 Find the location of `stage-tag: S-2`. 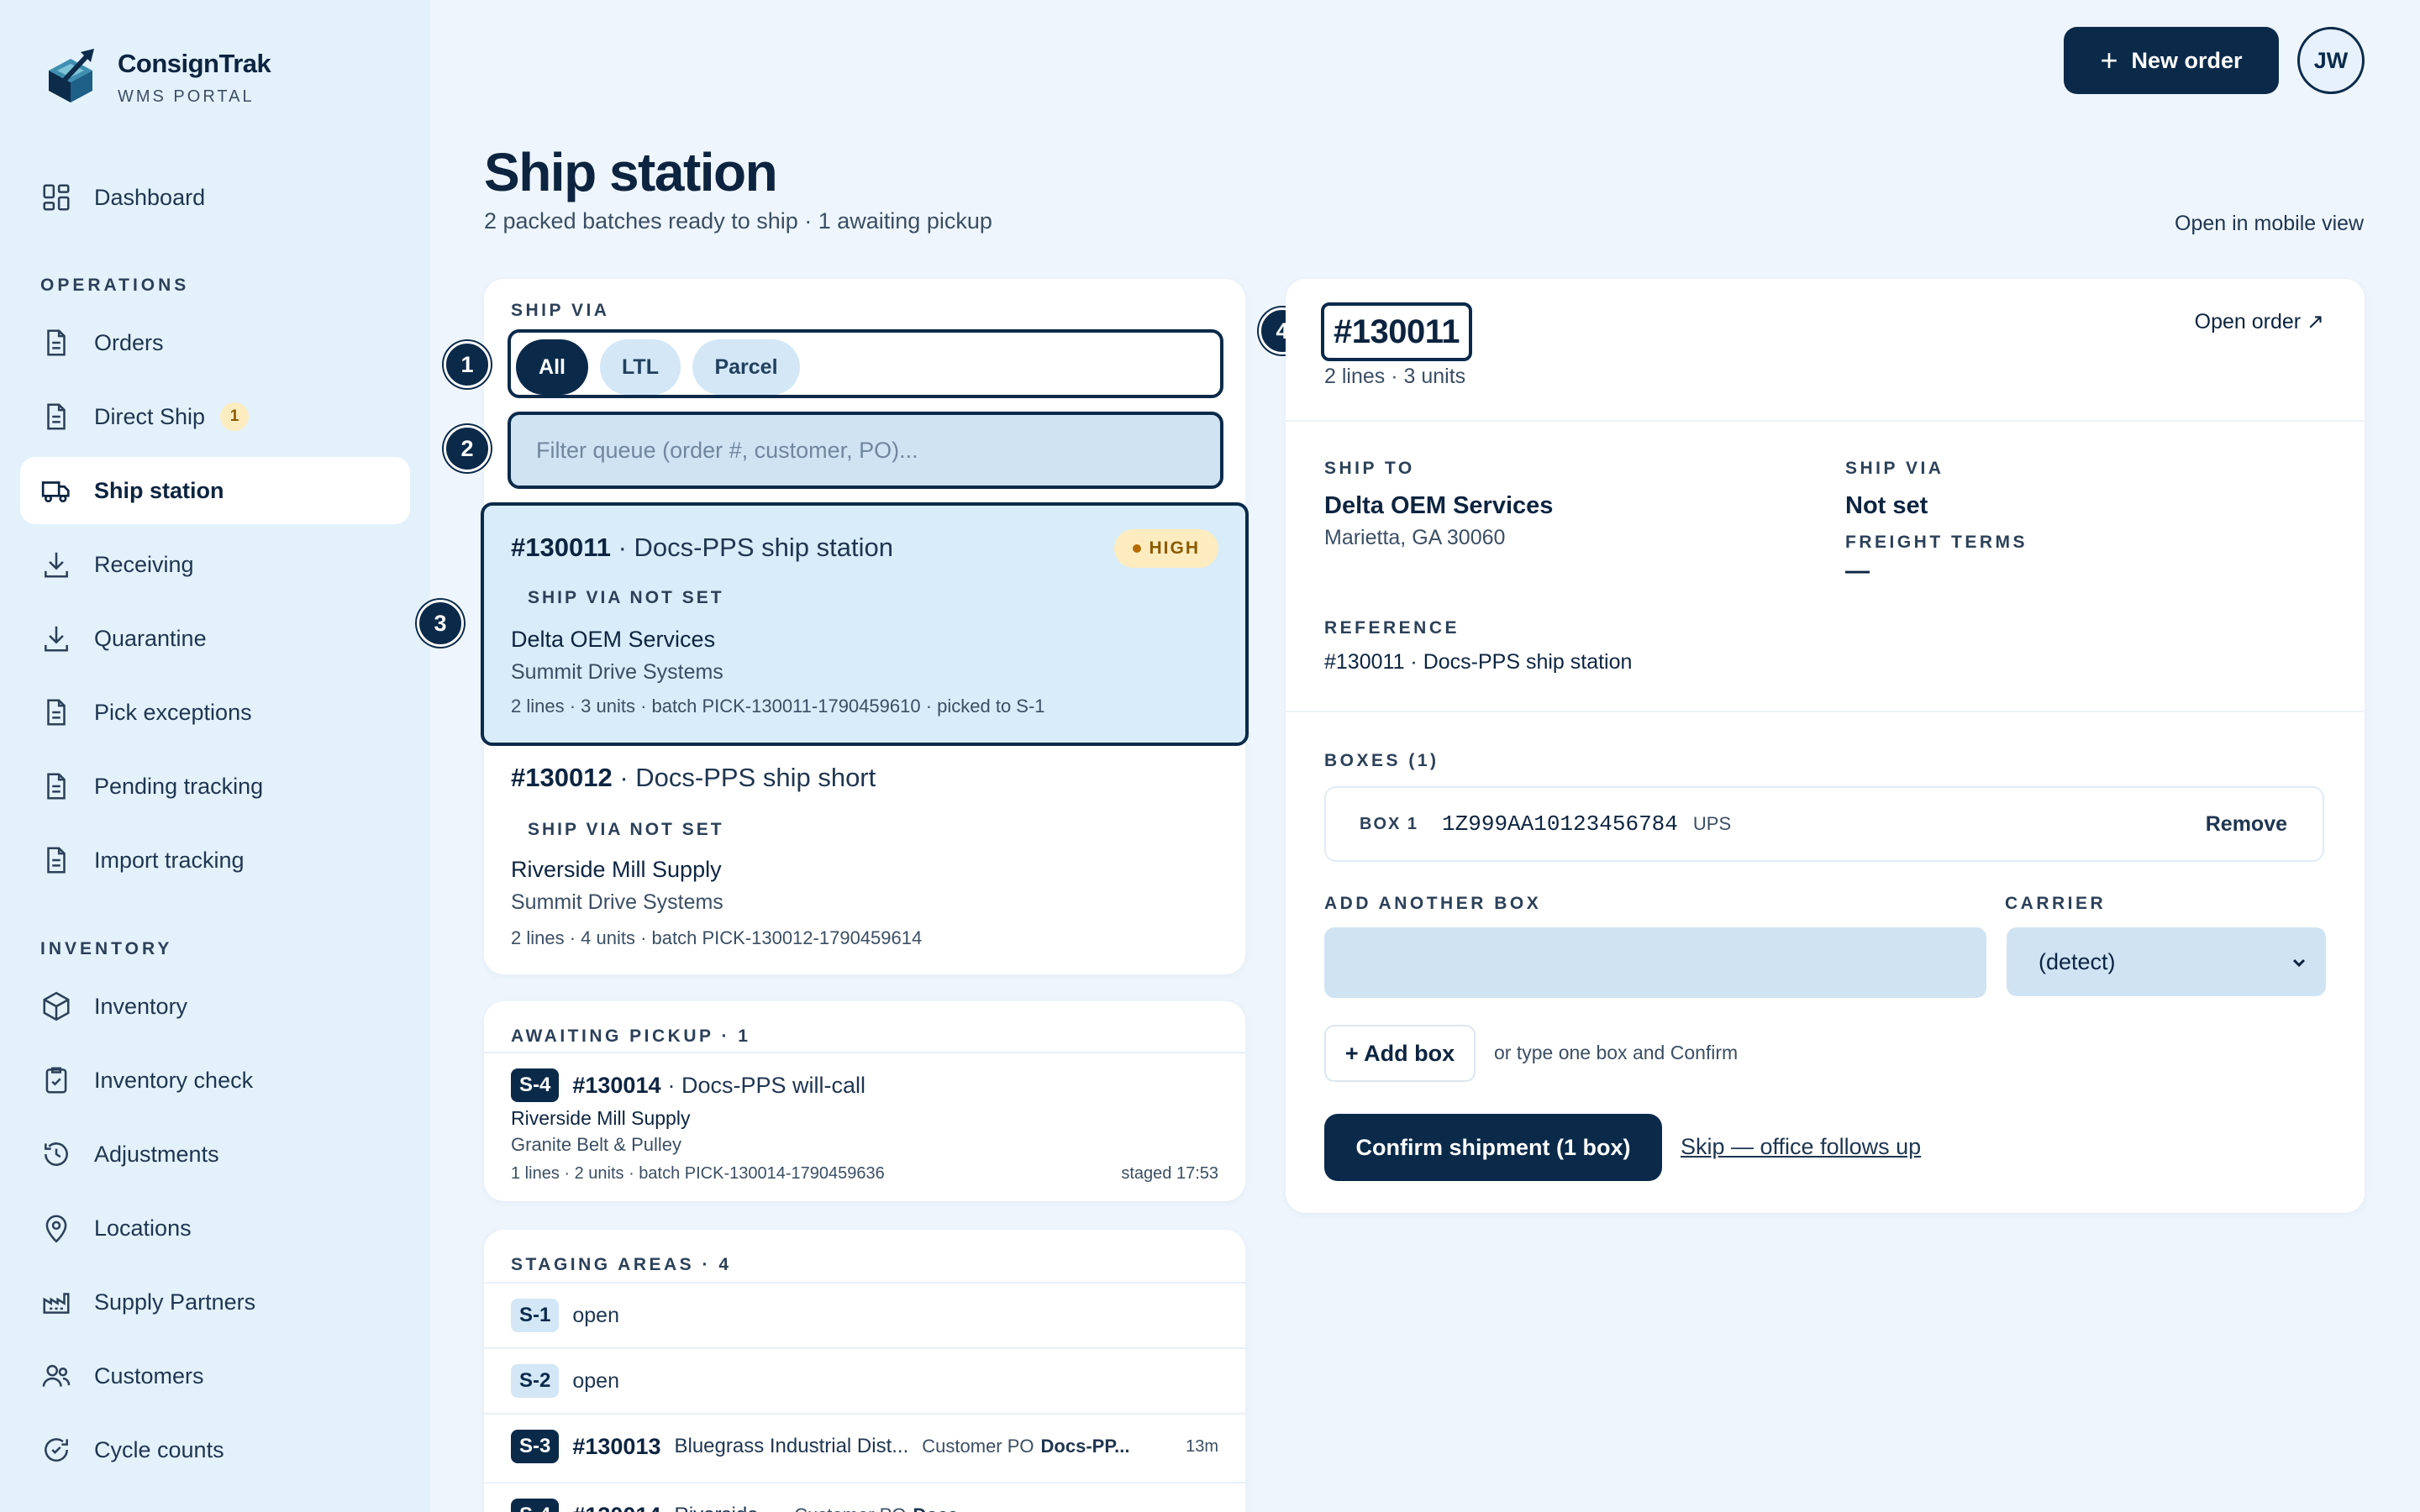

stage-tag: S-2 is located at coordinates (536, 1381).